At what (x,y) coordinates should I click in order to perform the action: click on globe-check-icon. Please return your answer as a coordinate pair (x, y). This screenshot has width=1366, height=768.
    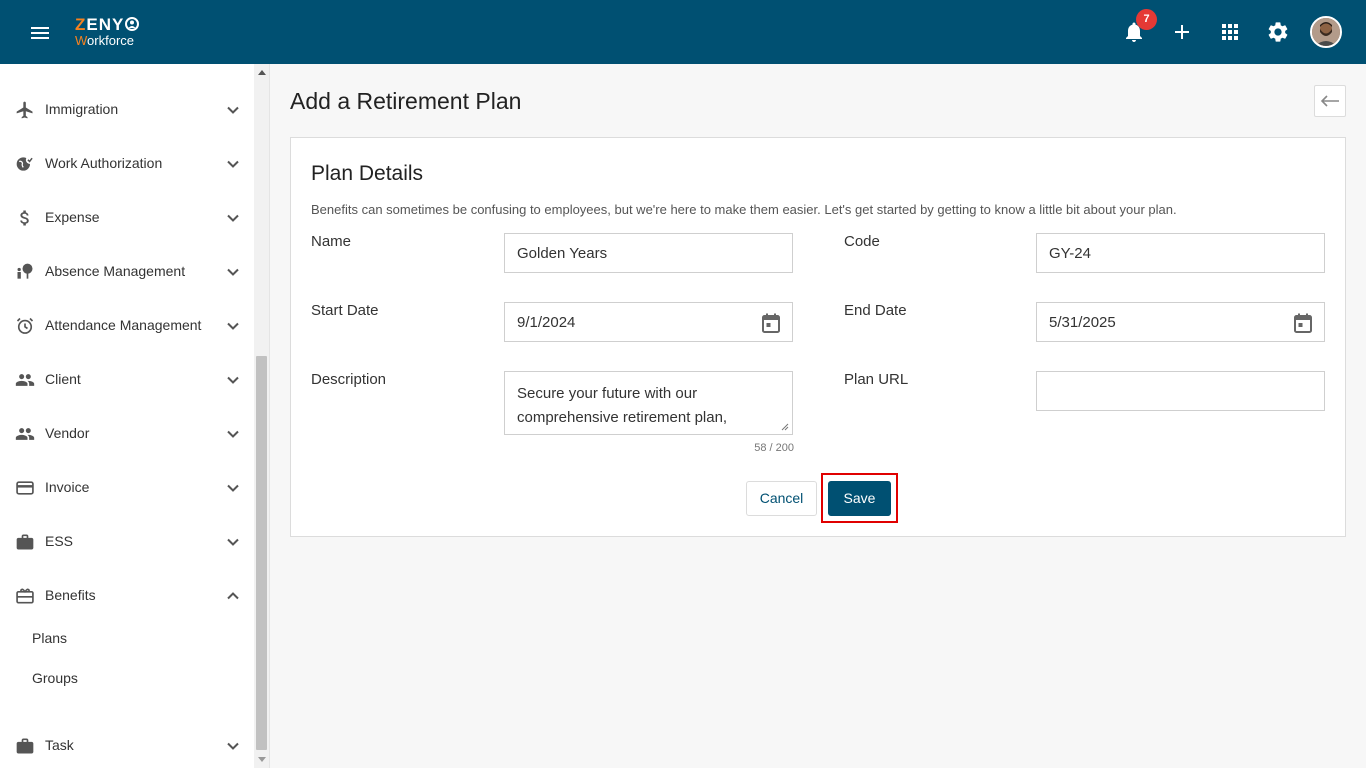
    Looking at the image, I should click on (25, 163).